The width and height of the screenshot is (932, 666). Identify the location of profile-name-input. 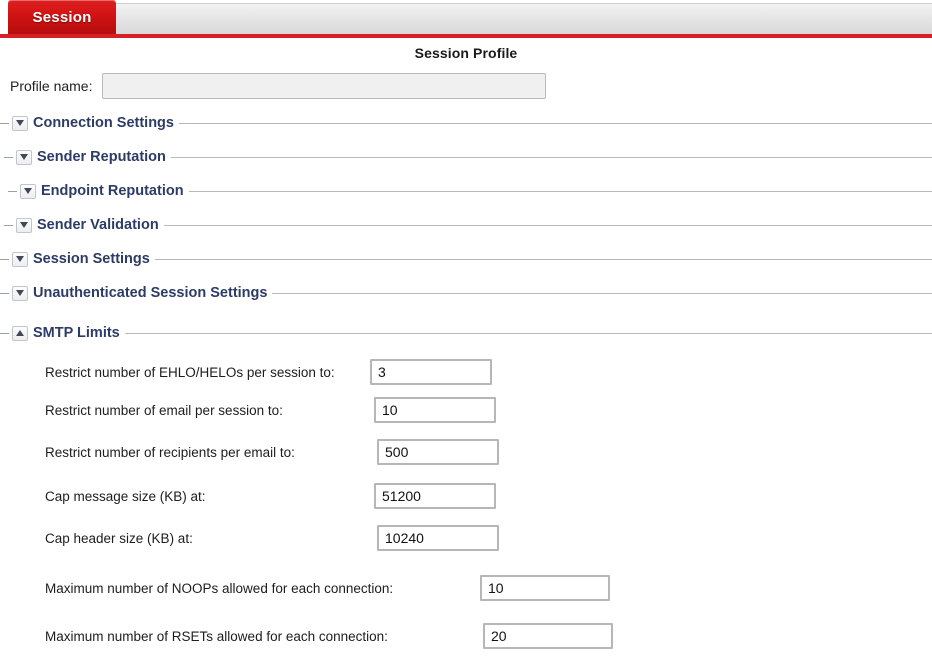
(324, 86).